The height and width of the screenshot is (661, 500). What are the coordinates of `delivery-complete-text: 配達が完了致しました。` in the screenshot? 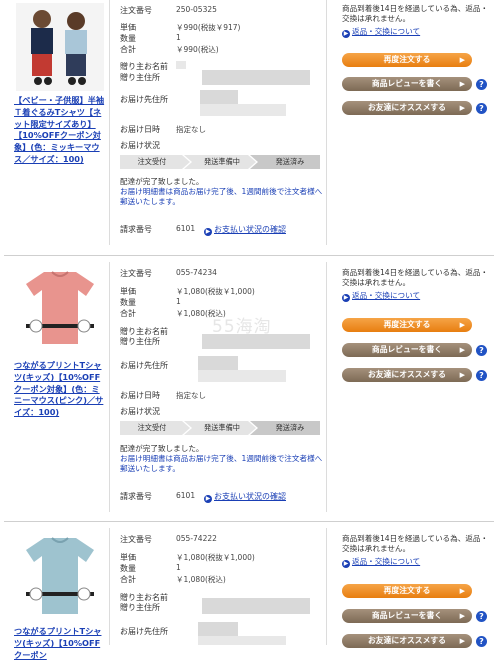 It's located at (162, 448).